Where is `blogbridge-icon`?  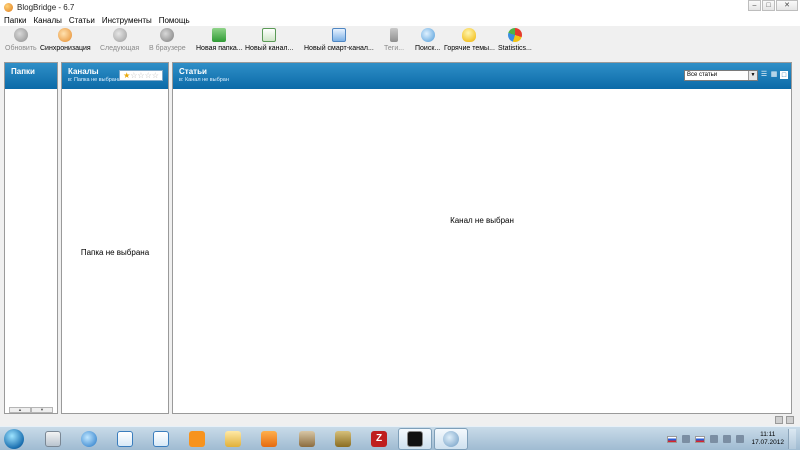
blogbridge-icon is located at coordinates (451, 439).